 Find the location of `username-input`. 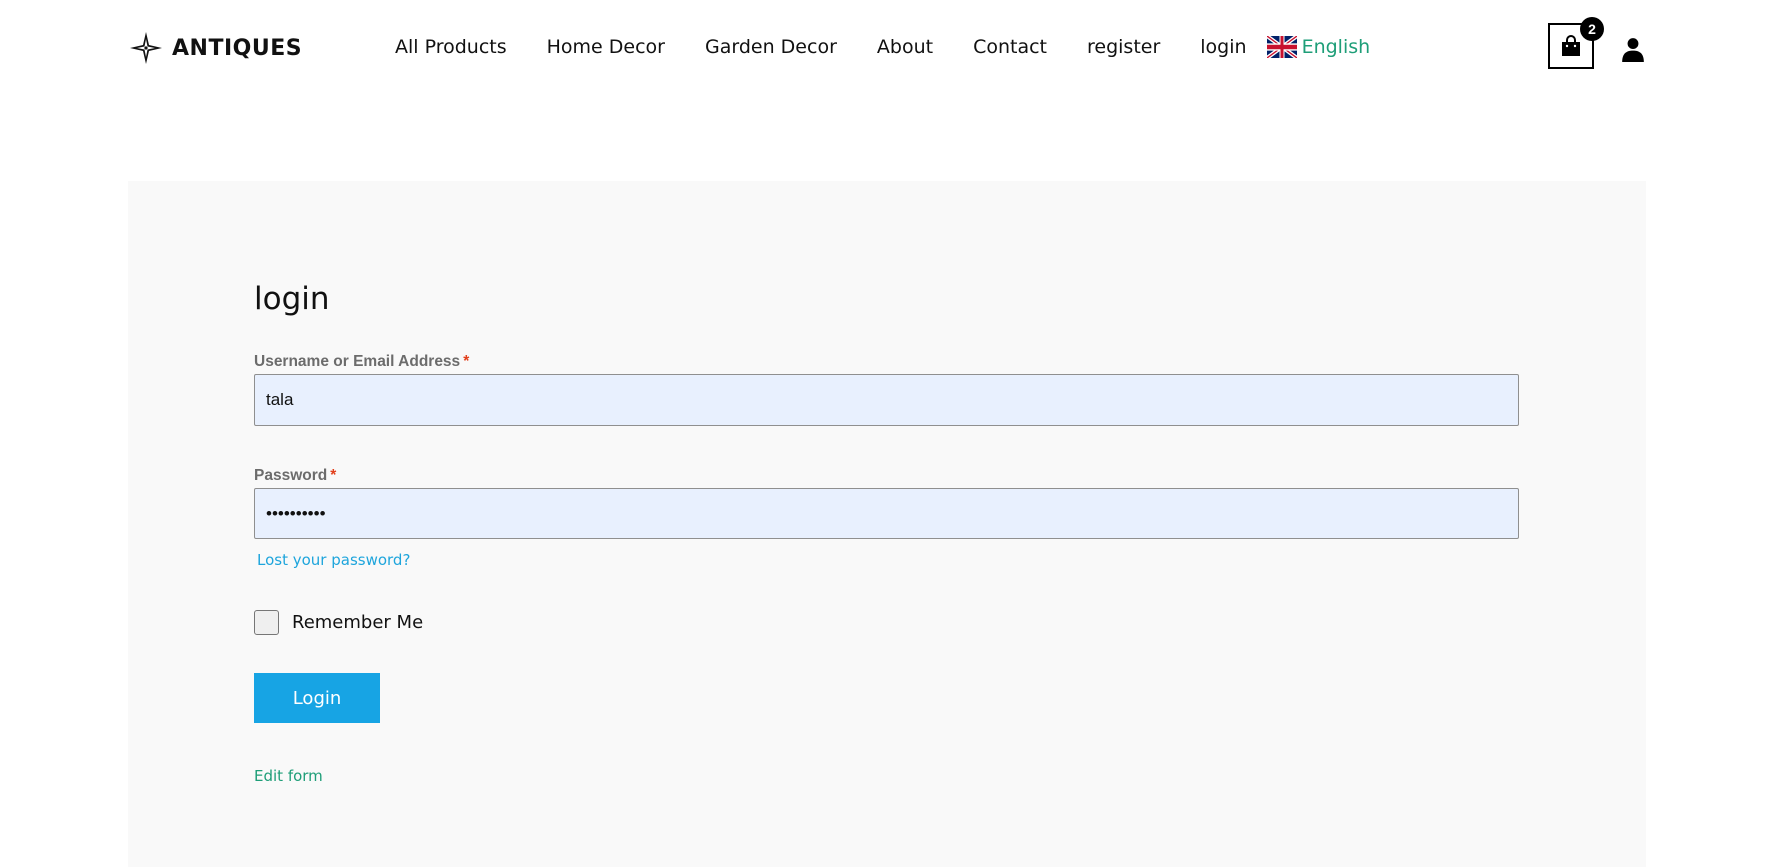

username-input is located at coordinates (886, 400).